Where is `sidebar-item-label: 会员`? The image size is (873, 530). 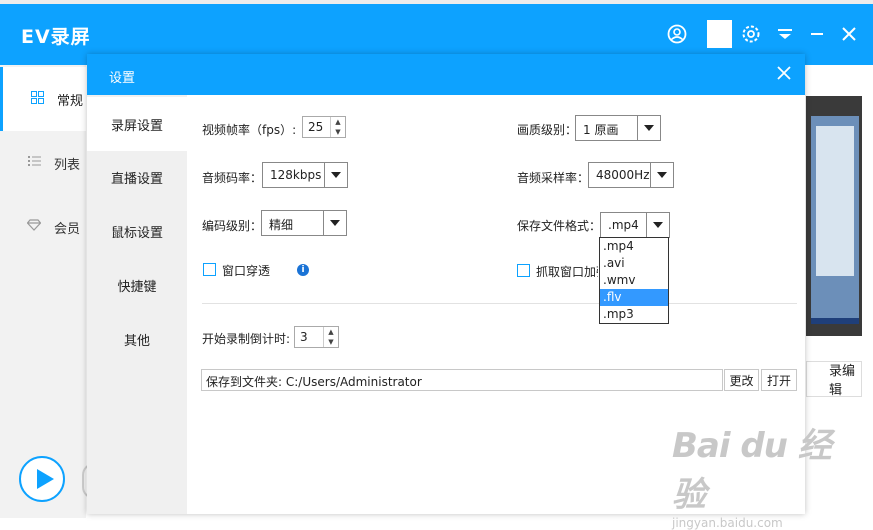 sidebar-item-label: 会员 is located at coordinates (67, 229).